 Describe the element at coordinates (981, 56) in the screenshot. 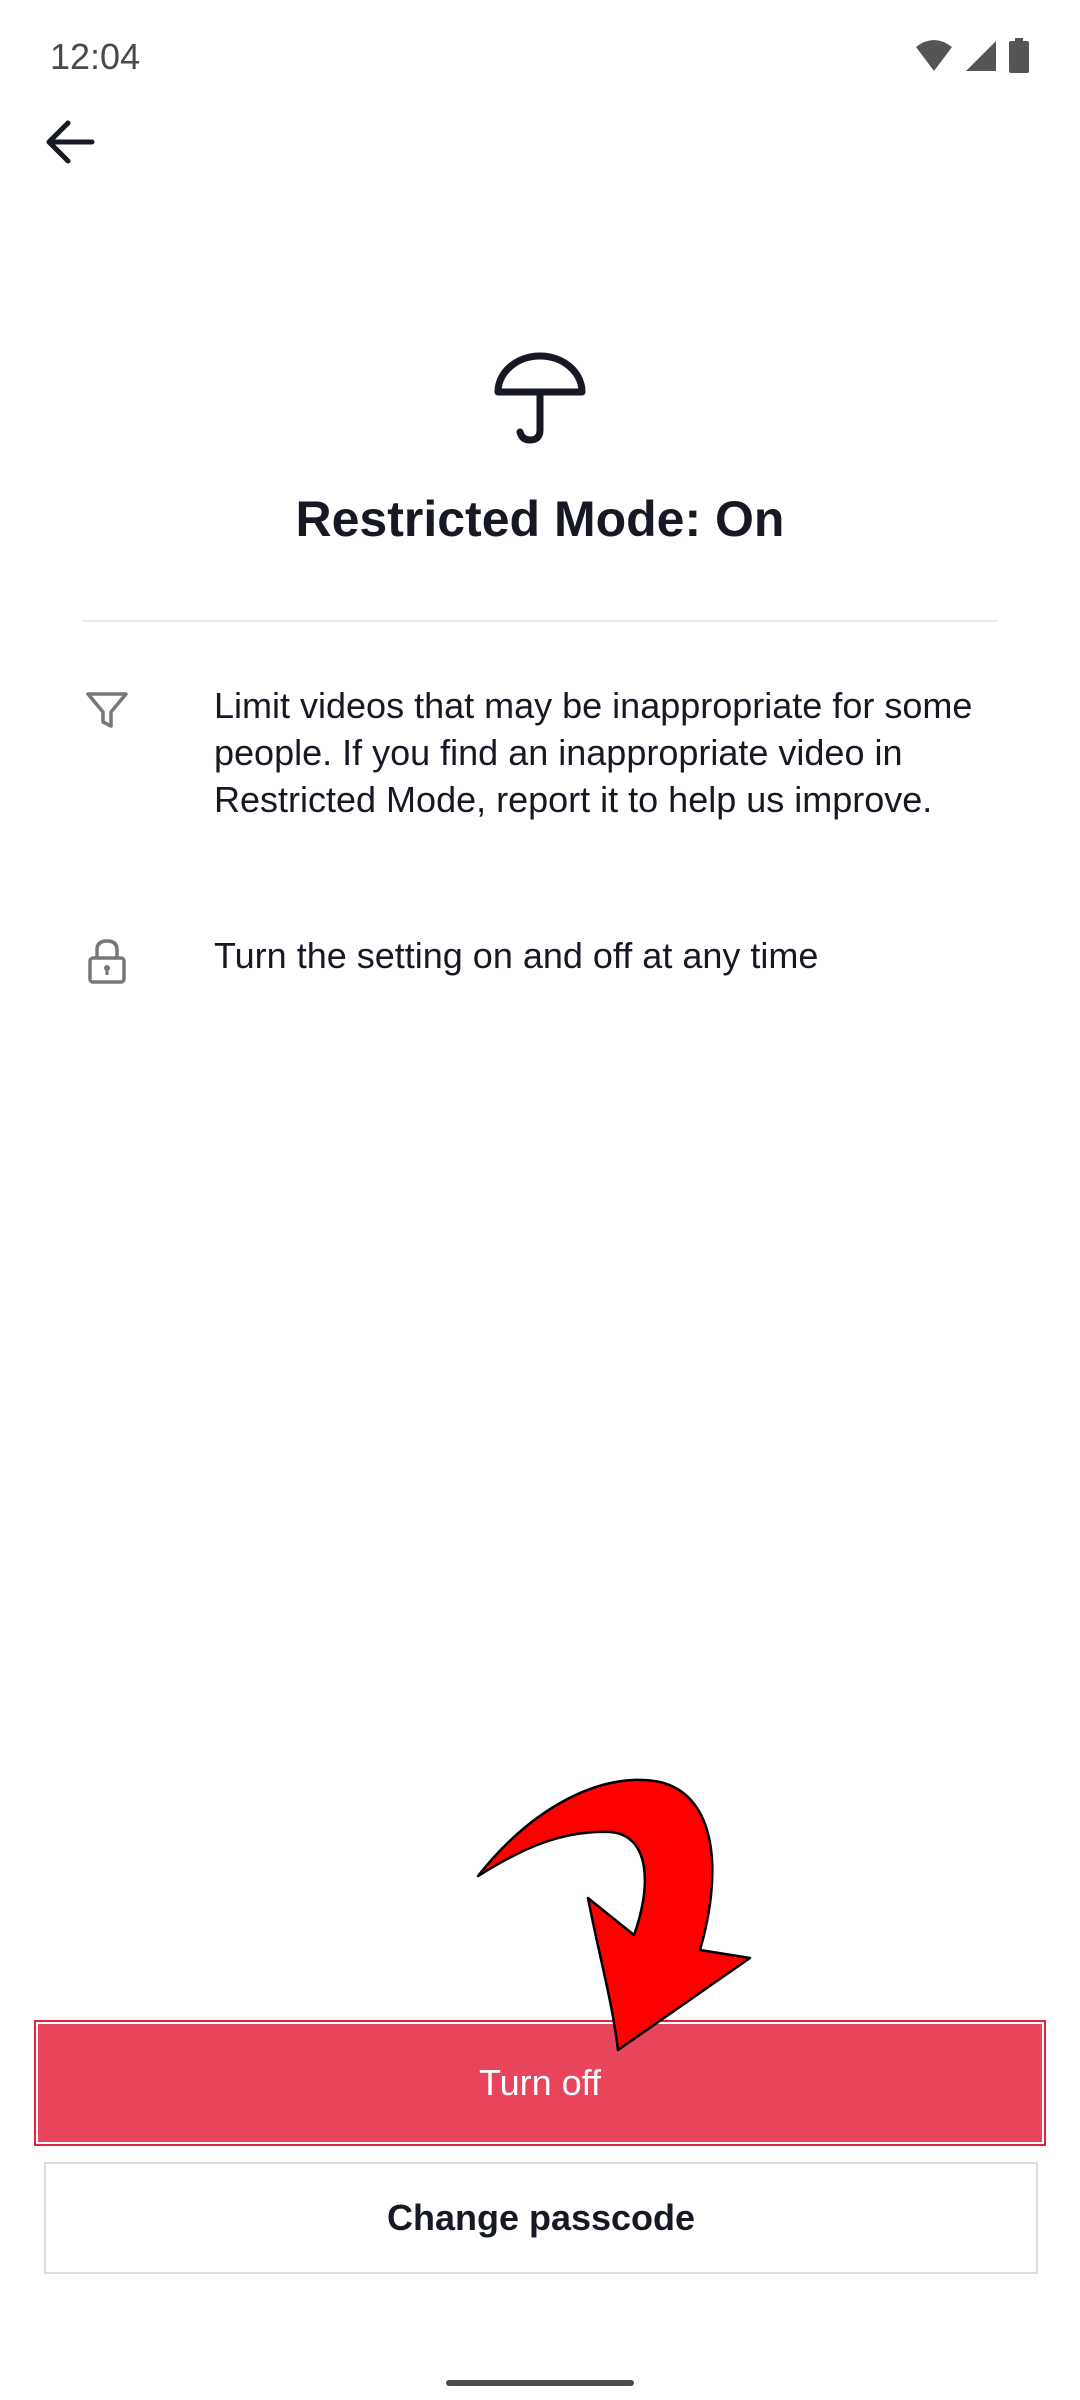

I see `cellular-signal-icon` at that location.